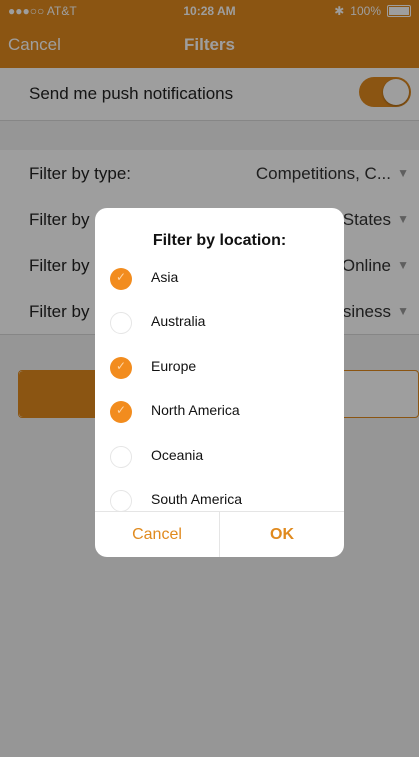  Describe the element at coordinates (178, 321) in the screenshot. I see `option-label: Australia` at that location.